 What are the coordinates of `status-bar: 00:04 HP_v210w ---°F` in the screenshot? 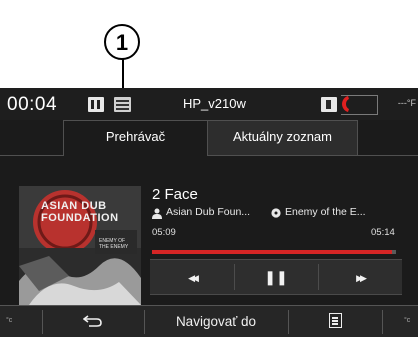 It's located at (209, 104).